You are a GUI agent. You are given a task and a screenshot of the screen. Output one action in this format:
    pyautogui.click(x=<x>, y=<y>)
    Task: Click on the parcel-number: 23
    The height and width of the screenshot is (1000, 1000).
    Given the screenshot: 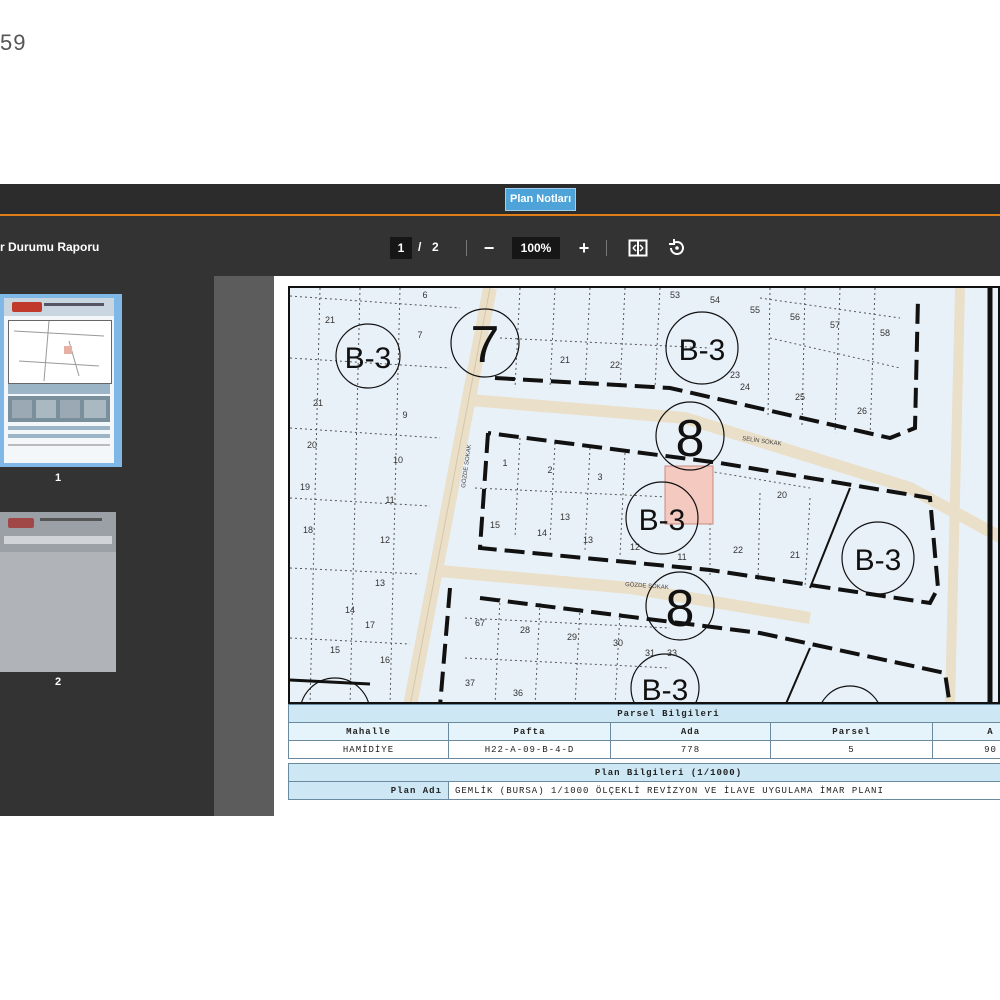 What is the action you would take?
    pyautogui.click(x=735, y=375)
    